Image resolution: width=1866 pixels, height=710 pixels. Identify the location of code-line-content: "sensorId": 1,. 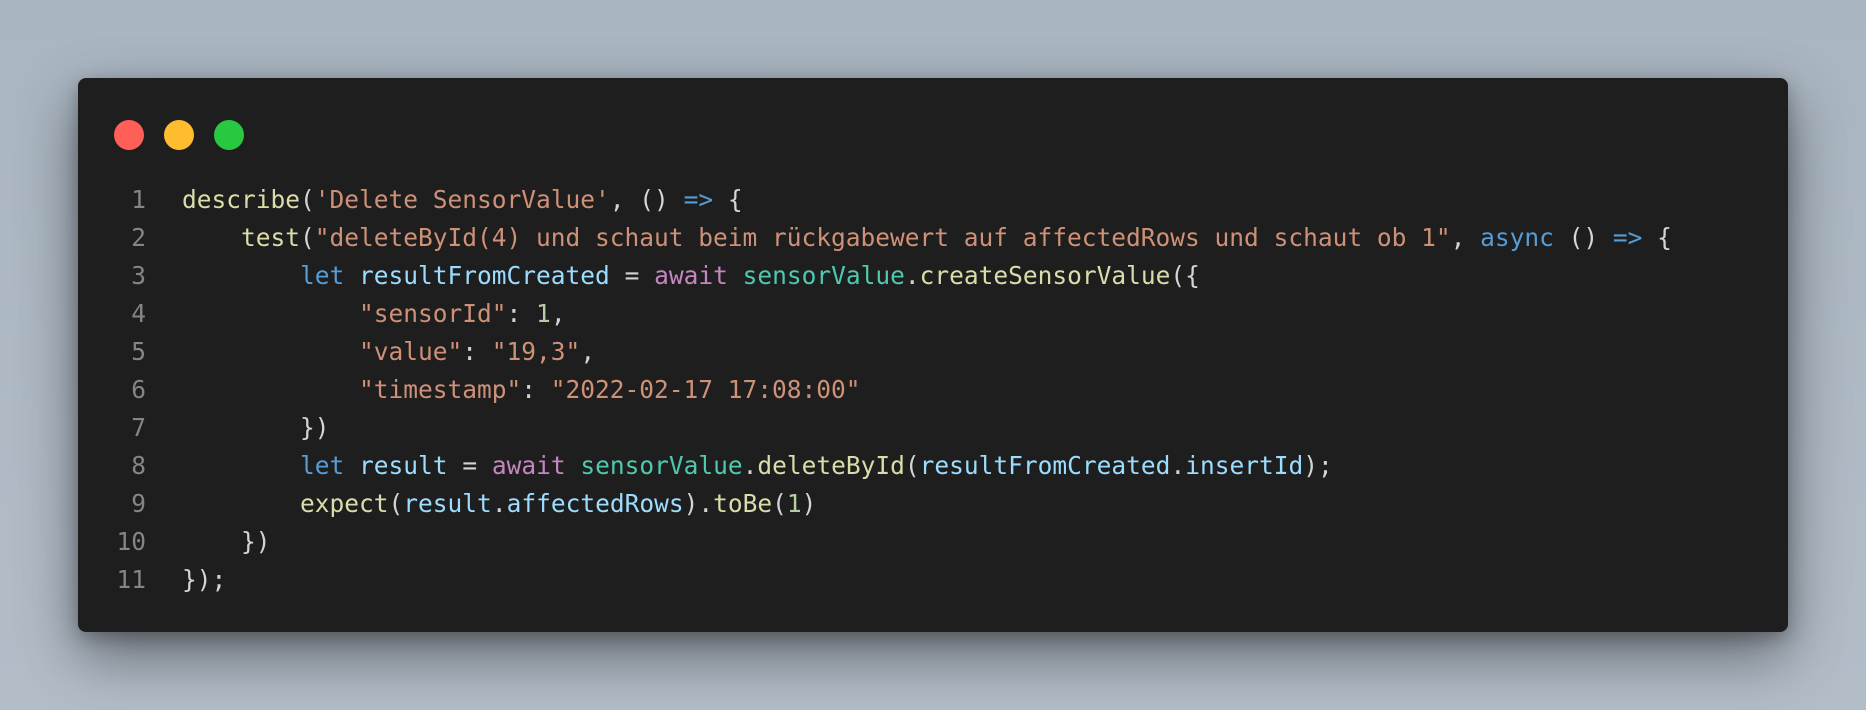
(374, 314).